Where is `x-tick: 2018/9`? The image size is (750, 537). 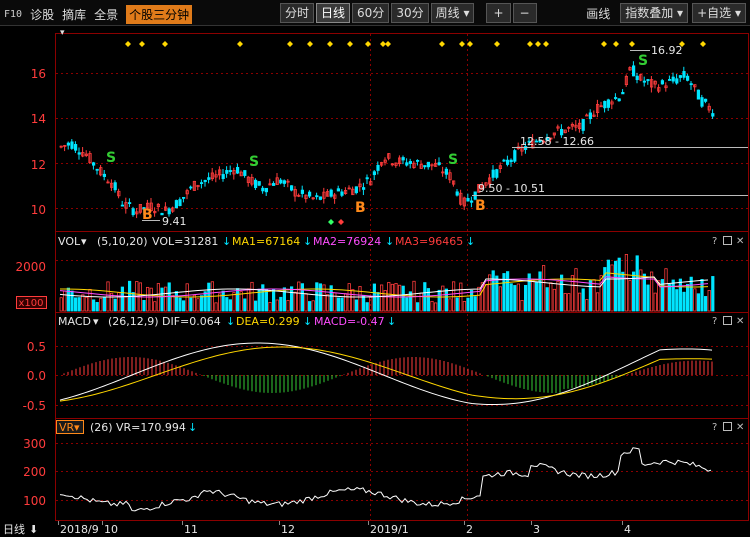 x-tick: 2018/9 is located at coordinates (79, 529).